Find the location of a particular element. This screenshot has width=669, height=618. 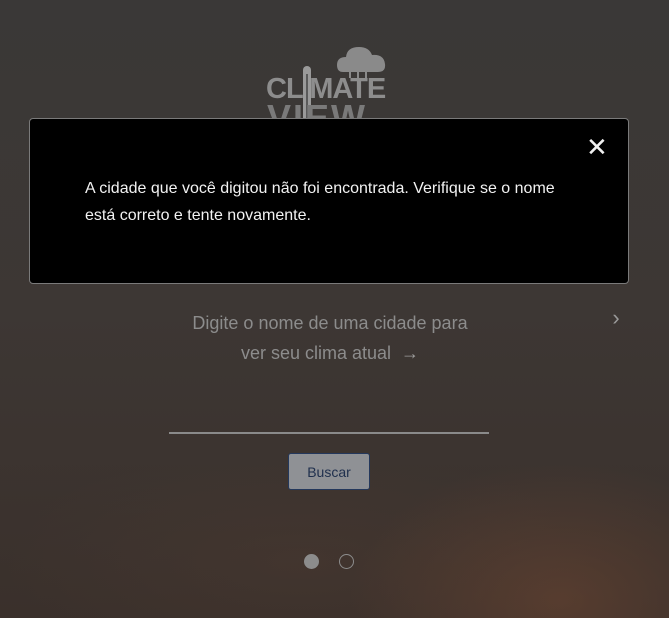

city-search-input is located at coordinates (329, 417).